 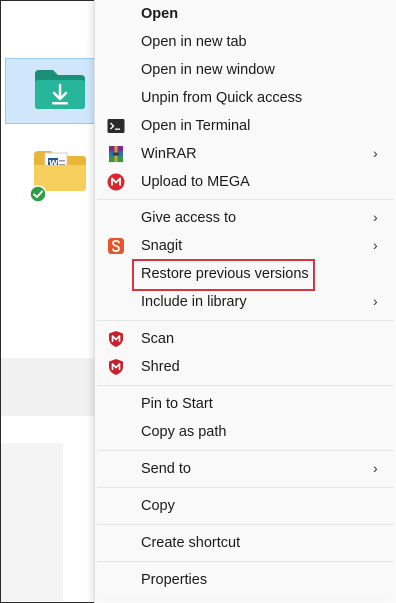 What do you see at coordinates (245, 580) in the screenshot?
I see `menu-item-properties: Properties` at bounding box center [245, 580].